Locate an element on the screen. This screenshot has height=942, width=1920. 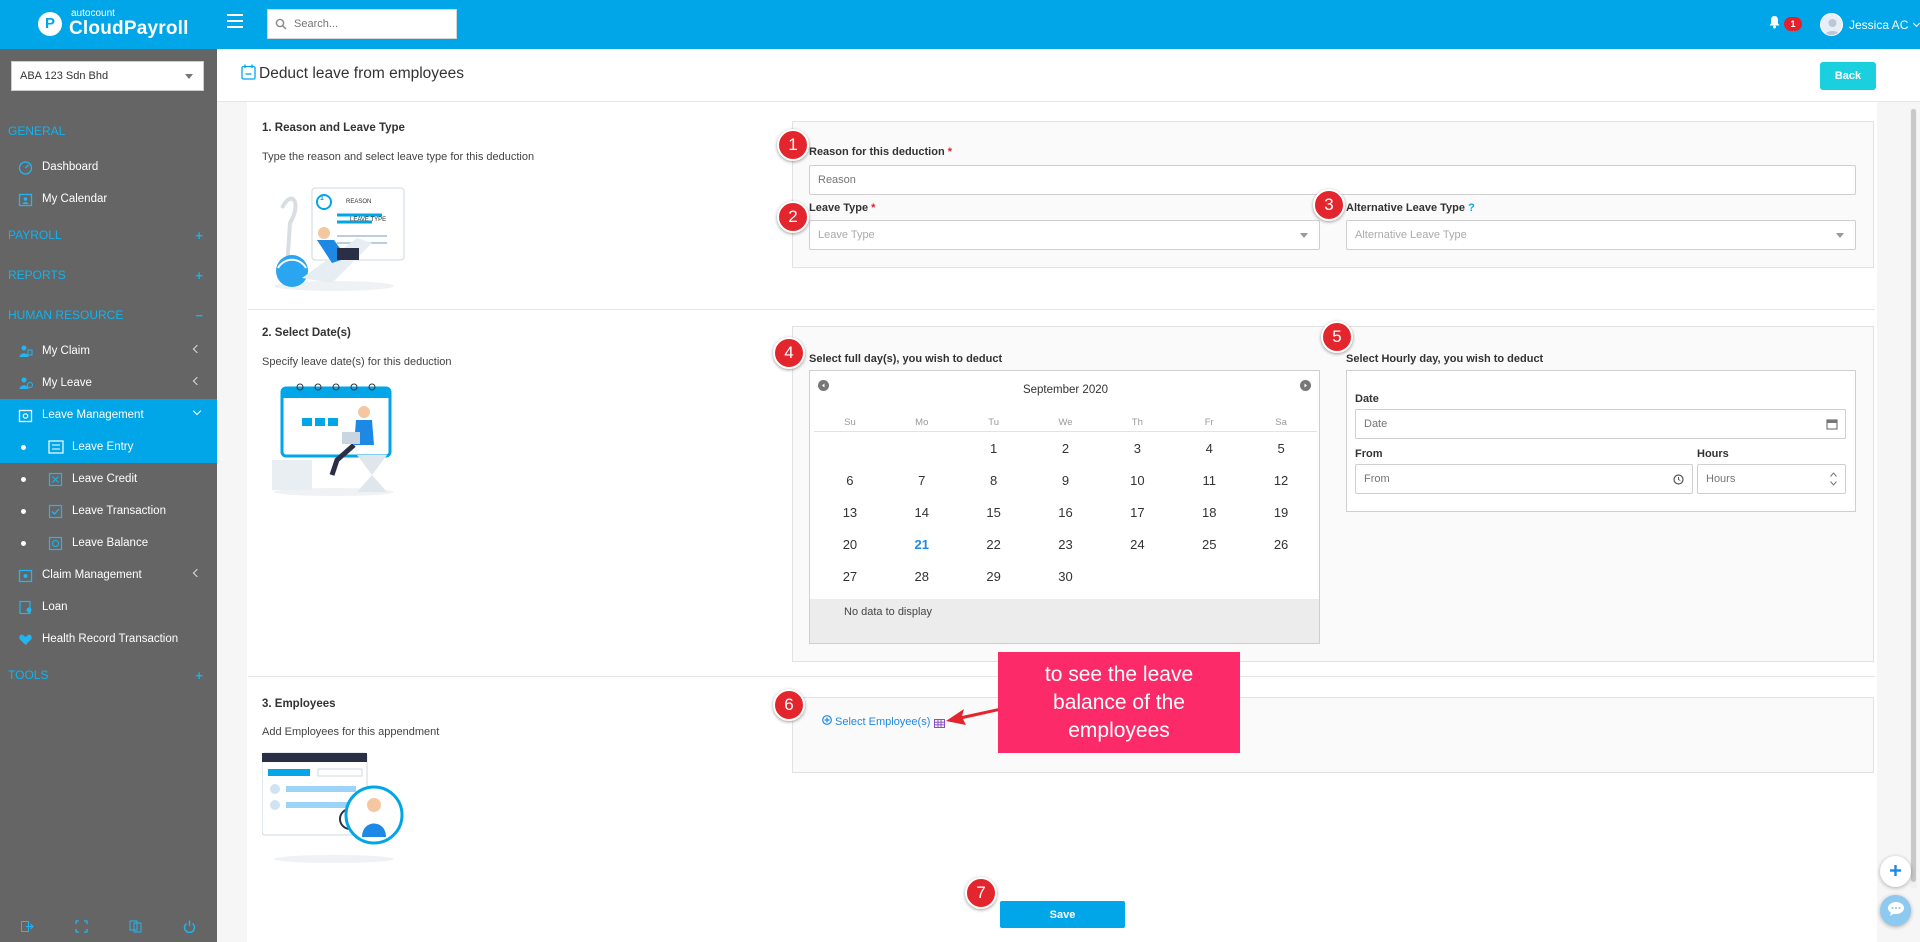
calendar-day: 15 is located at coordinates (994, 512).